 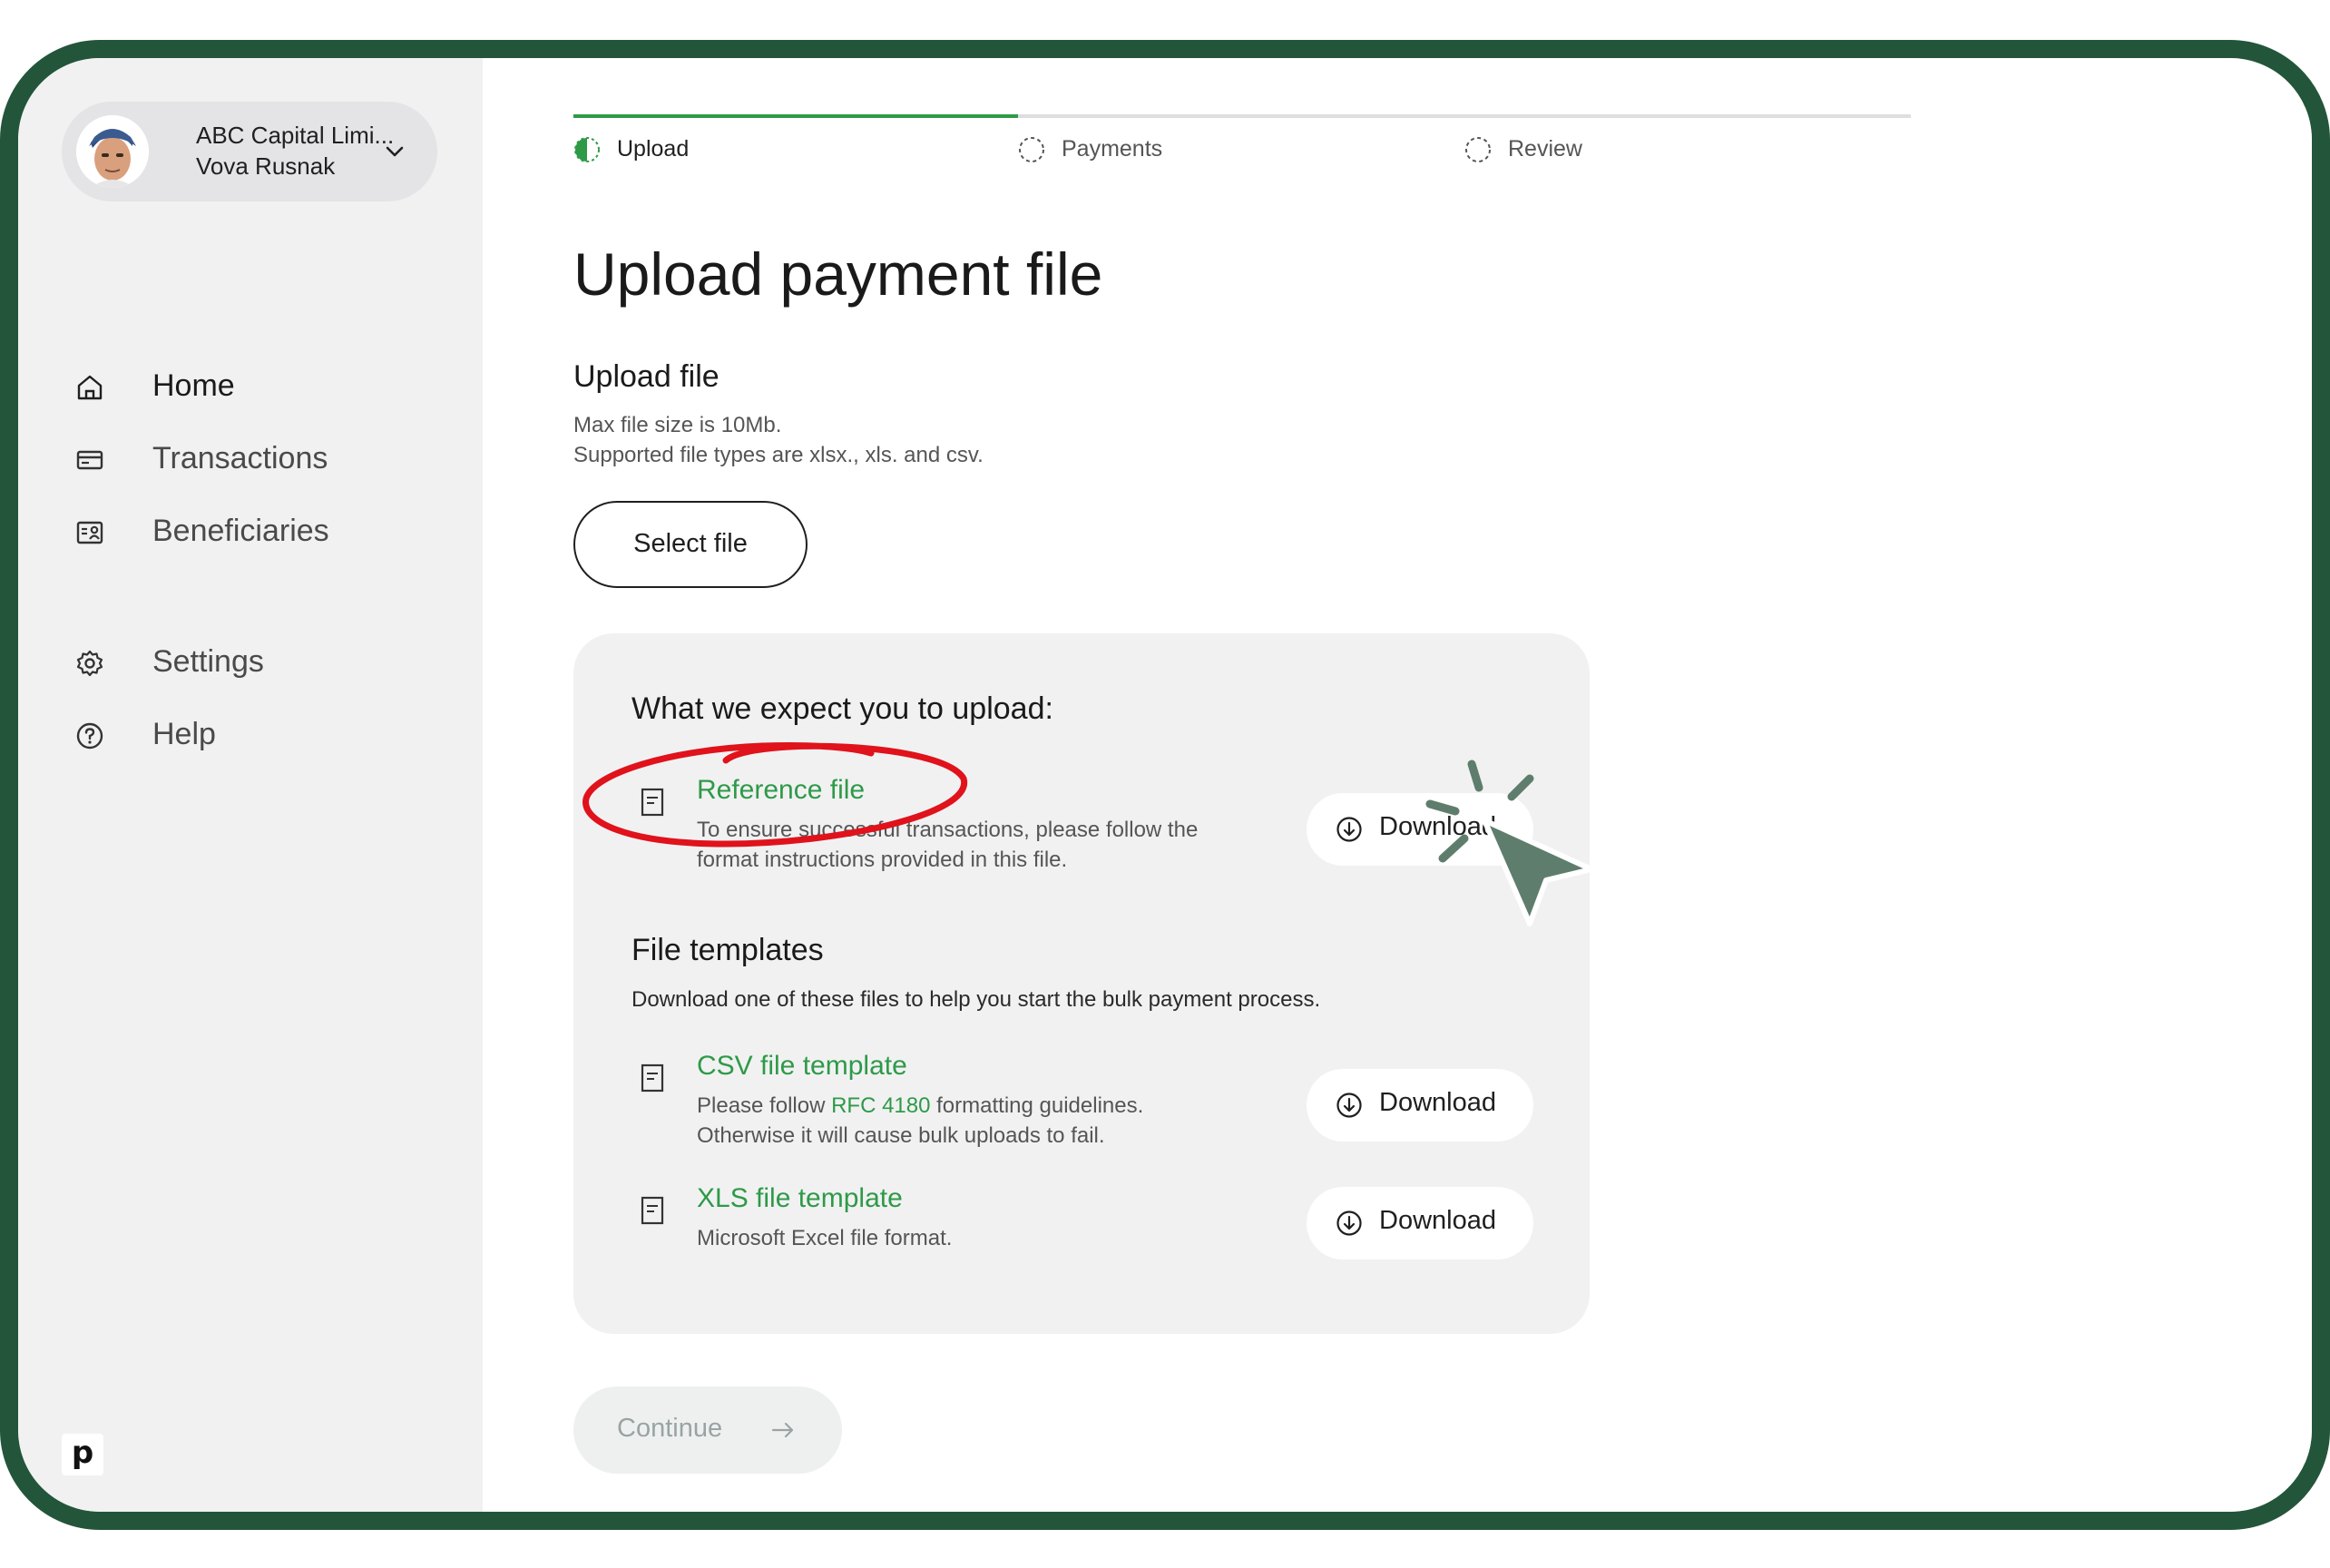 I want to click on continue-button: Continue, so click(x=707, y=1430).